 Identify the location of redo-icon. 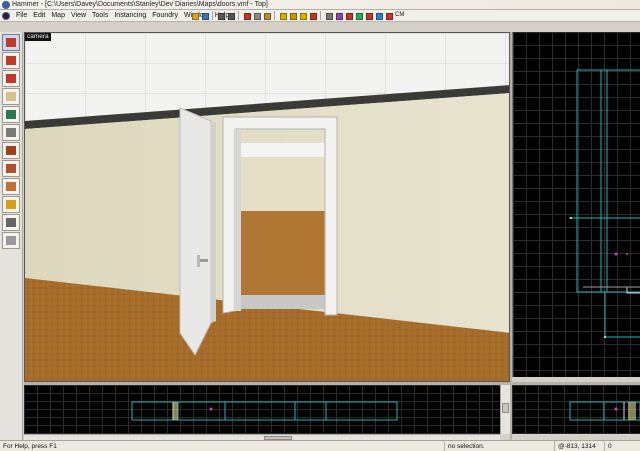
(230, 15).